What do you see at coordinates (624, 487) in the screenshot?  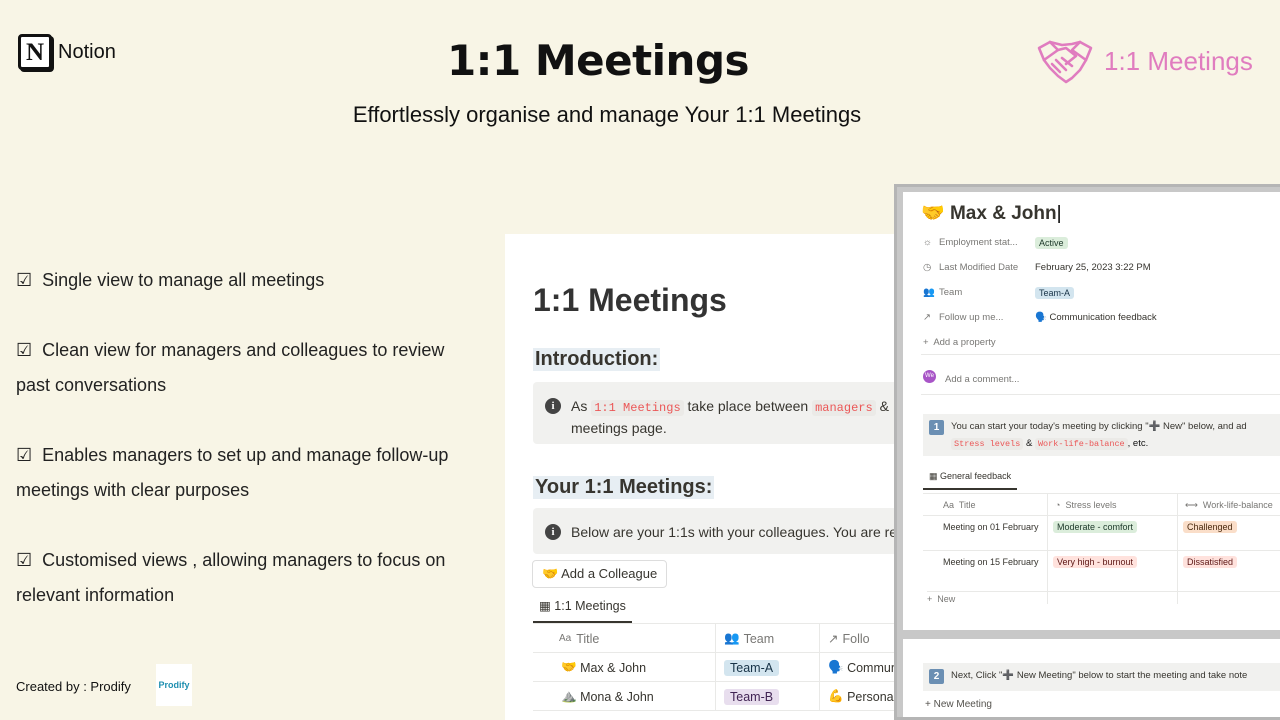 I see `meetings-heading: Your 1:1 Meetings:` at bounding box center [624, 487].